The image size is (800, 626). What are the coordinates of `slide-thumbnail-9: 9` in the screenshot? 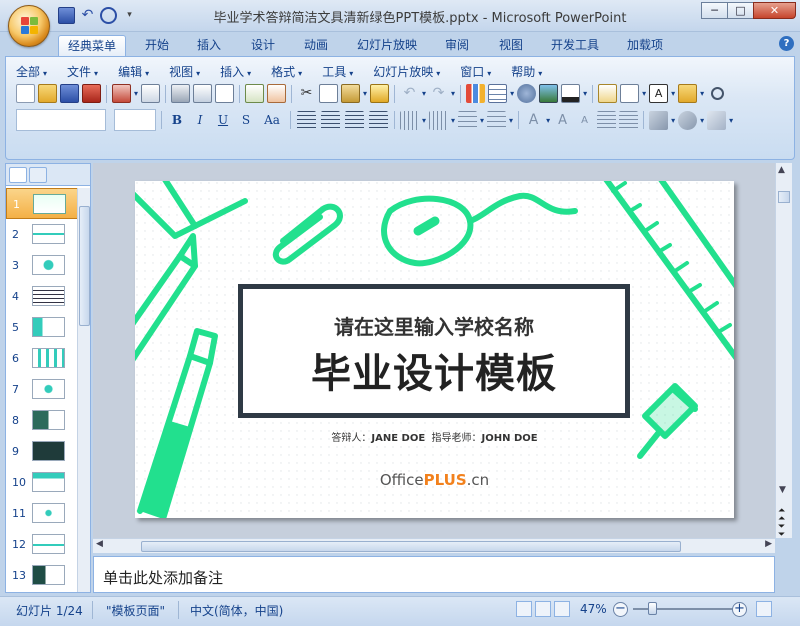 It's located at (42, 451).